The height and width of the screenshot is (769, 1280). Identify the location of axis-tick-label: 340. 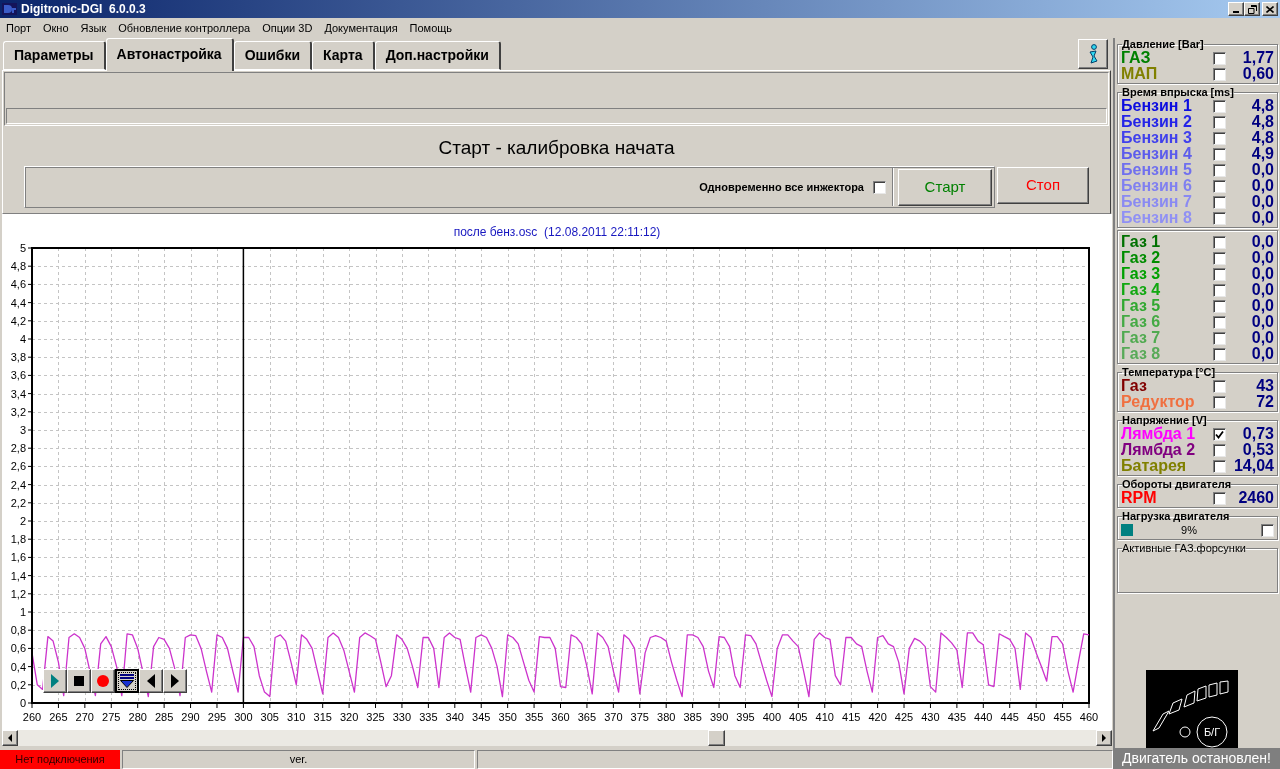
(454, 717).